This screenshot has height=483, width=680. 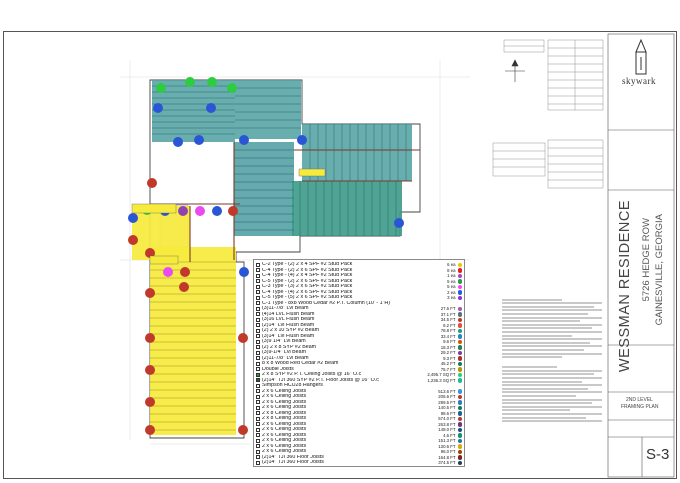 What do you see at coordinates (640, 407) in the screenshot?
I see `sheet-name-line2: FRAMING PLAN` at bounding box center [640, 407].